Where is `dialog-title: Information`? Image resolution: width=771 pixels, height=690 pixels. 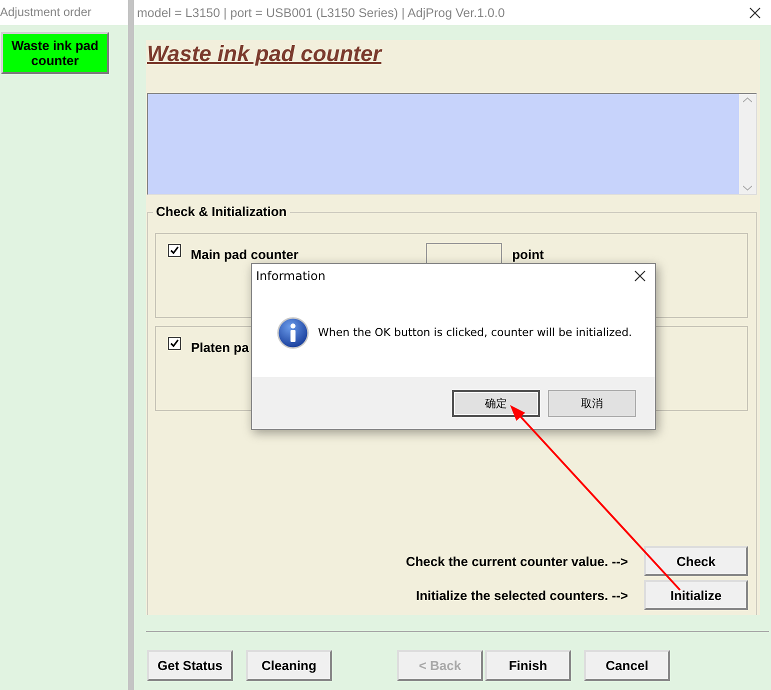 dialog-title: Information is located at coordinates (291, 276).